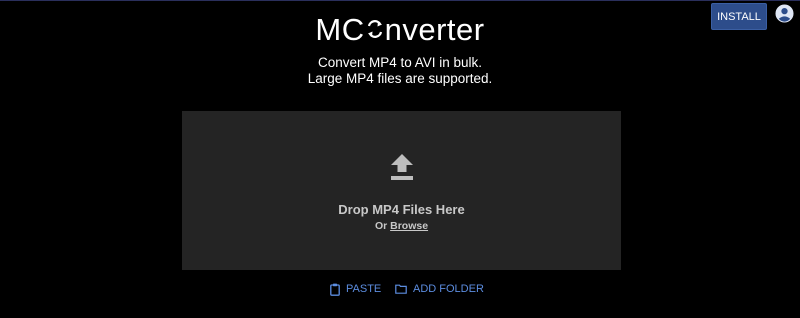  I want to click on add-folder-label: ADD FOLDER, so click(448, 289).